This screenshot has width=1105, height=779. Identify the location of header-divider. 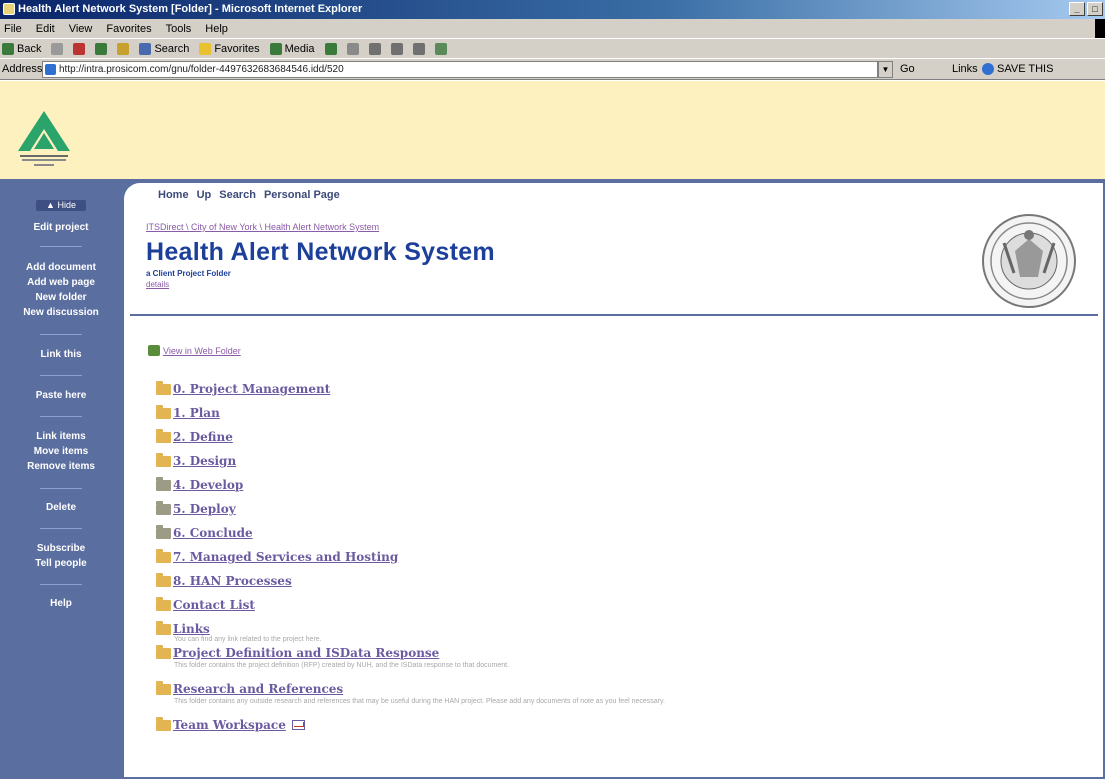
(614, 315).